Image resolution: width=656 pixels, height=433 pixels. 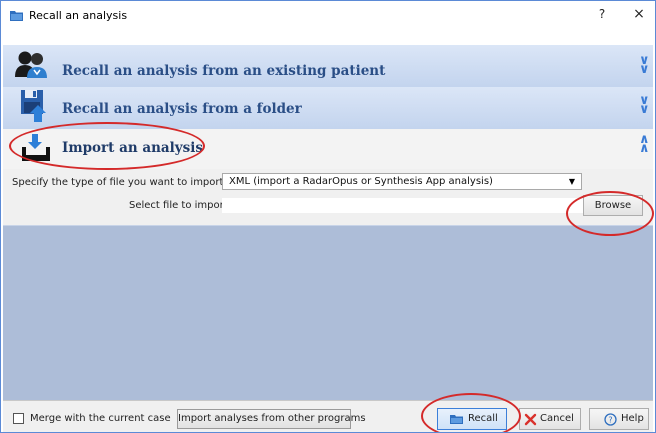 I want to click on recall-label: Recall, so click(x=483, y=418).